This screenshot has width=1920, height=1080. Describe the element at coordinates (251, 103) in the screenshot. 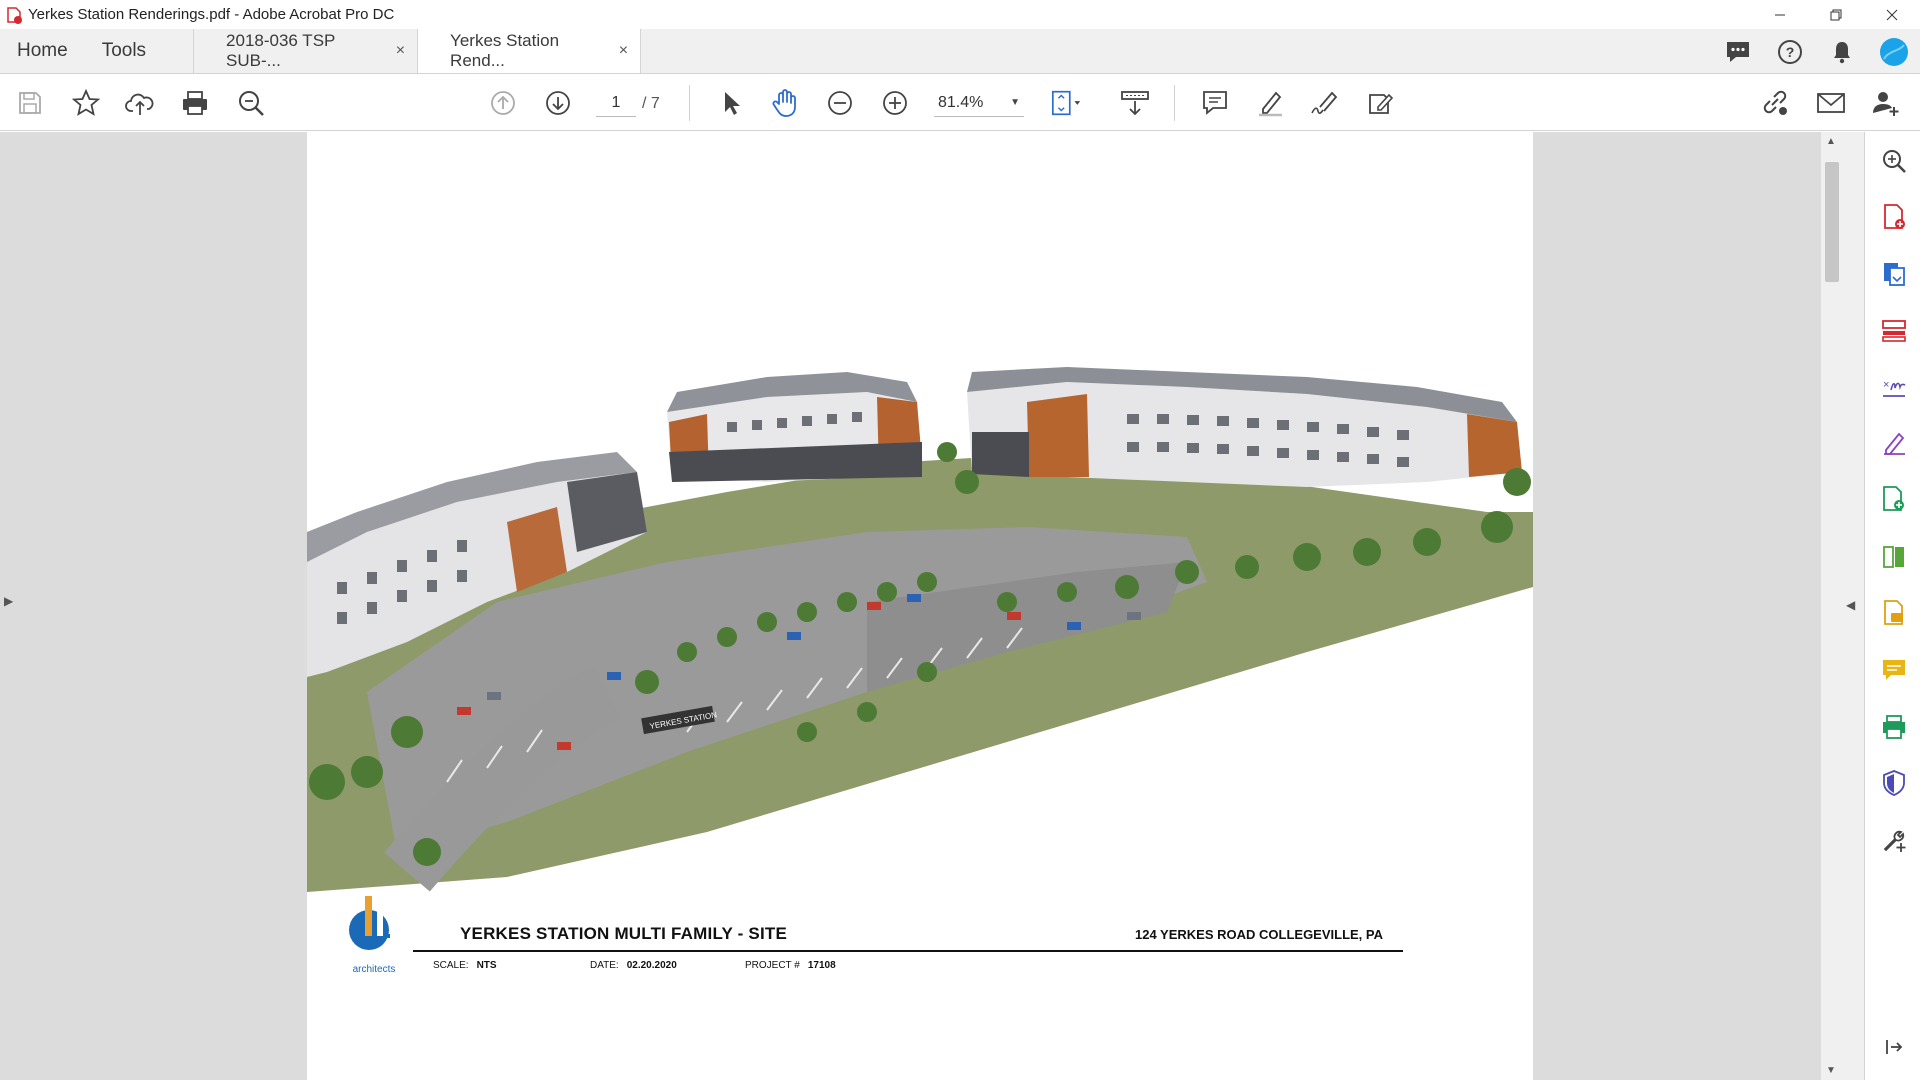

I see `find-zoom-icon` at that location.